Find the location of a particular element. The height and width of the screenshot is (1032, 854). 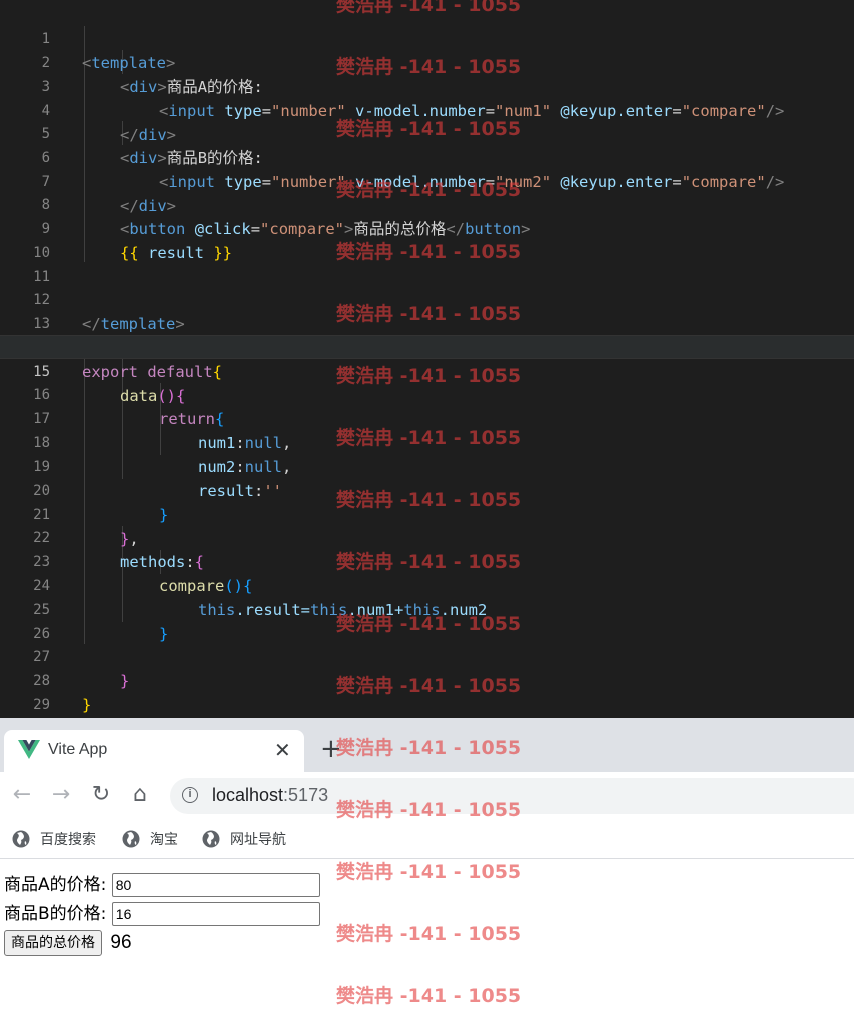

code-line: 22 methods:{ is located at coordinates (427, 536).